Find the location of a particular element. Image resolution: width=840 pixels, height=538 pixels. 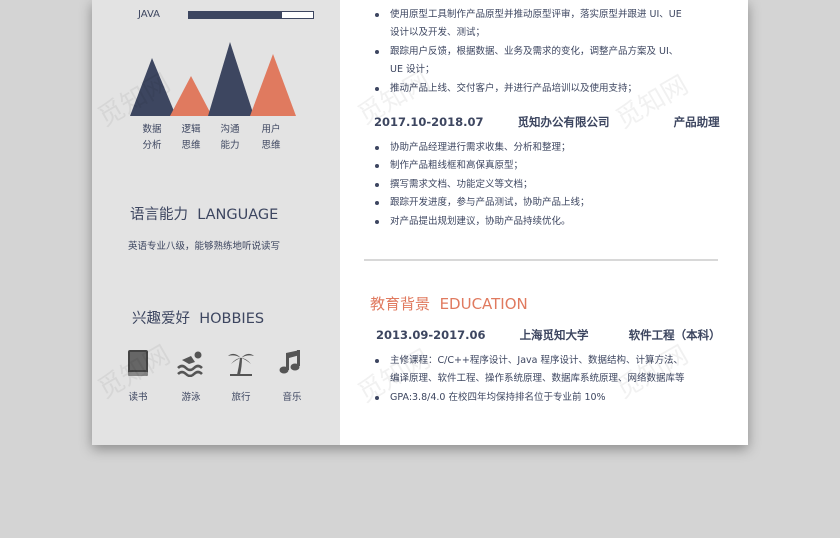

education-header: 2013.09-2017.06 上海觅知大学 软件工程（本科） is located at coordinates (548, 335).